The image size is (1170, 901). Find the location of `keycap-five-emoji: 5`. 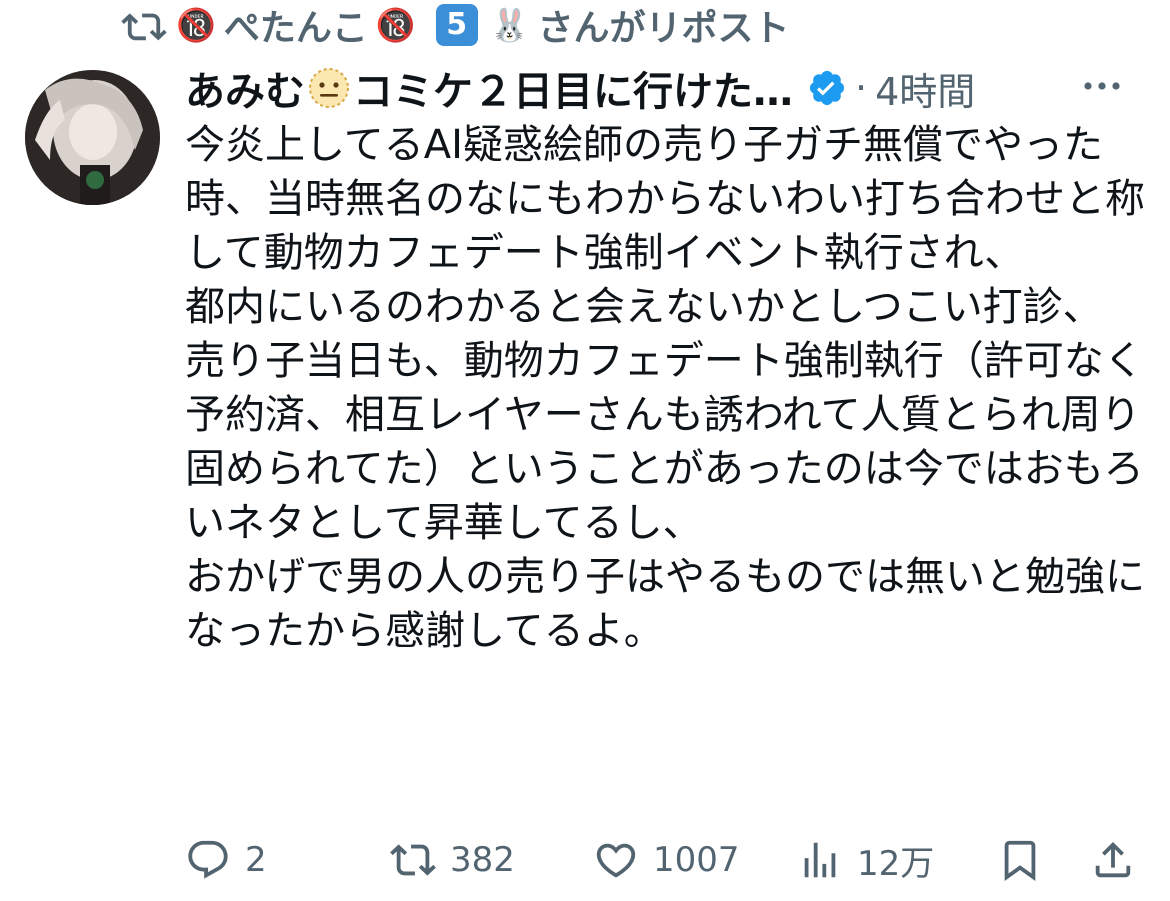

keycap-five-emoji: 5 is located at coordinates (456, 25).